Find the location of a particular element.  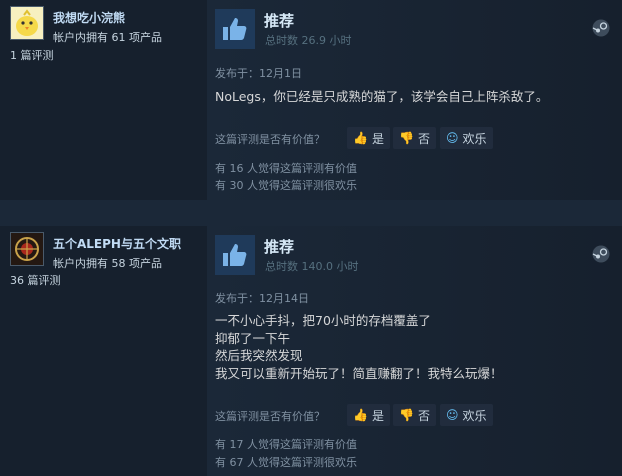

posted-date: 发布于：12月1日 is located at coordinates (258, 73).